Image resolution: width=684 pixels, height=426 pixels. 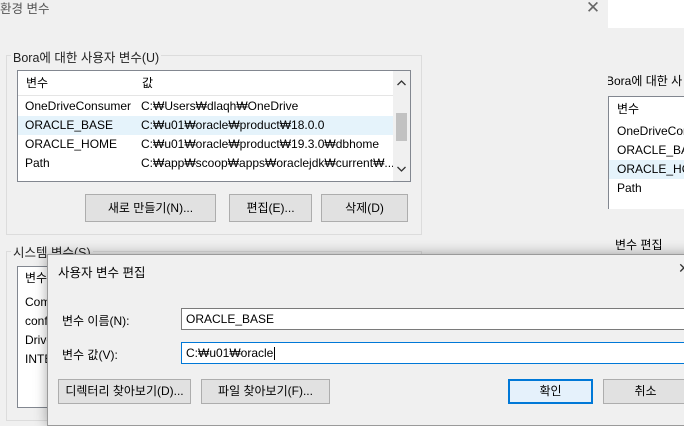 What do you see at coordinates (650, 169) in the screenshot?
I see `var-name: ORACLE_HO` at bounding box center [650, 169].